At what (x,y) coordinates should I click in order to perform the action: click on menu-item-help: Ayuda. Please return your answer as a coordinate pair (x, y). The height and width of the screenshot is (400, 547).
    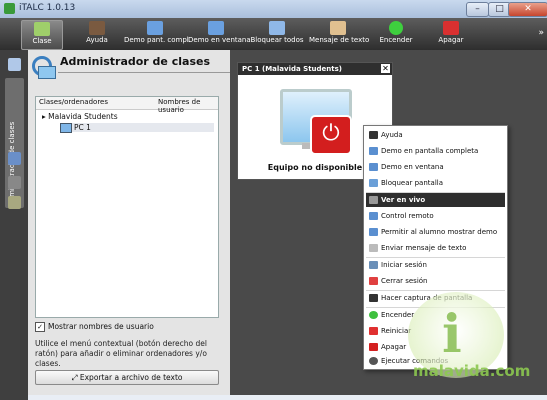
    Looking at the image, I should click on (435, 135).